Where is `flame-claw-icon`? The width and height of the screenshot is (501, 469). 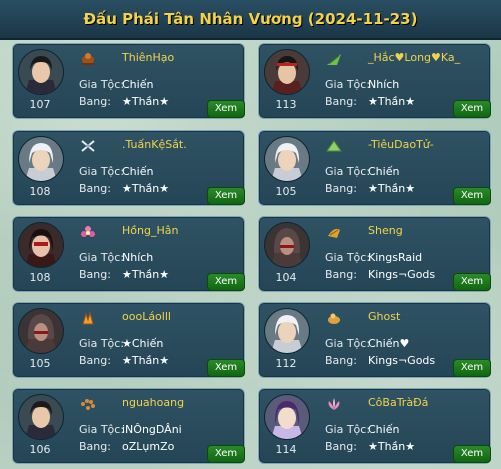 flame-claw-icon is located at coordinates (88, 318).